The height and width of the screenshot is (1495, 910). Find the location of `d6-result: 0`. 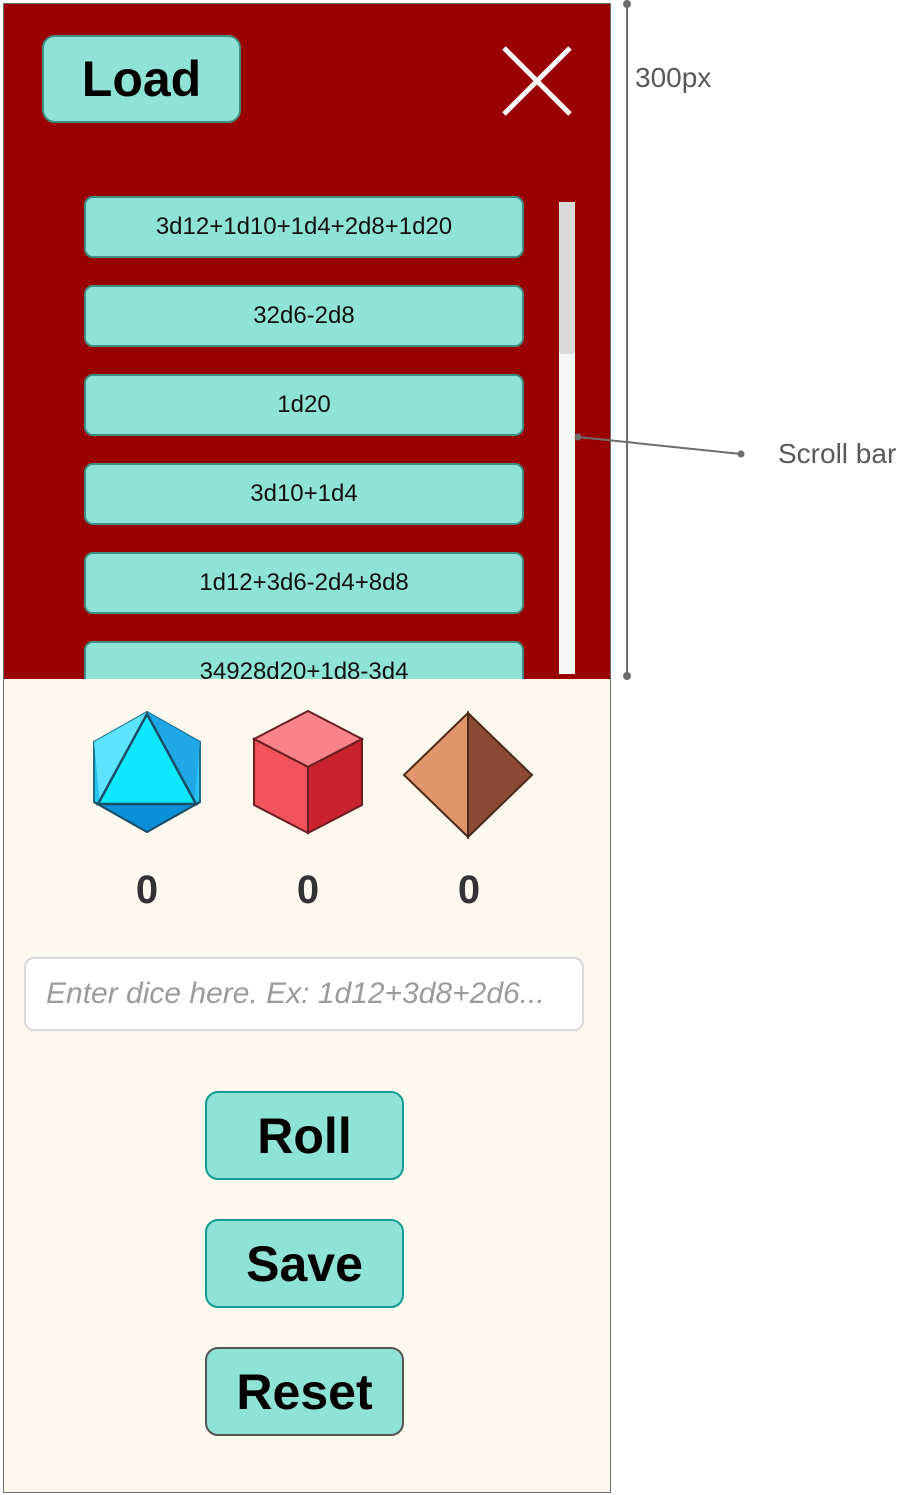

d6-result: 0 is located at coordinates (308, 890).